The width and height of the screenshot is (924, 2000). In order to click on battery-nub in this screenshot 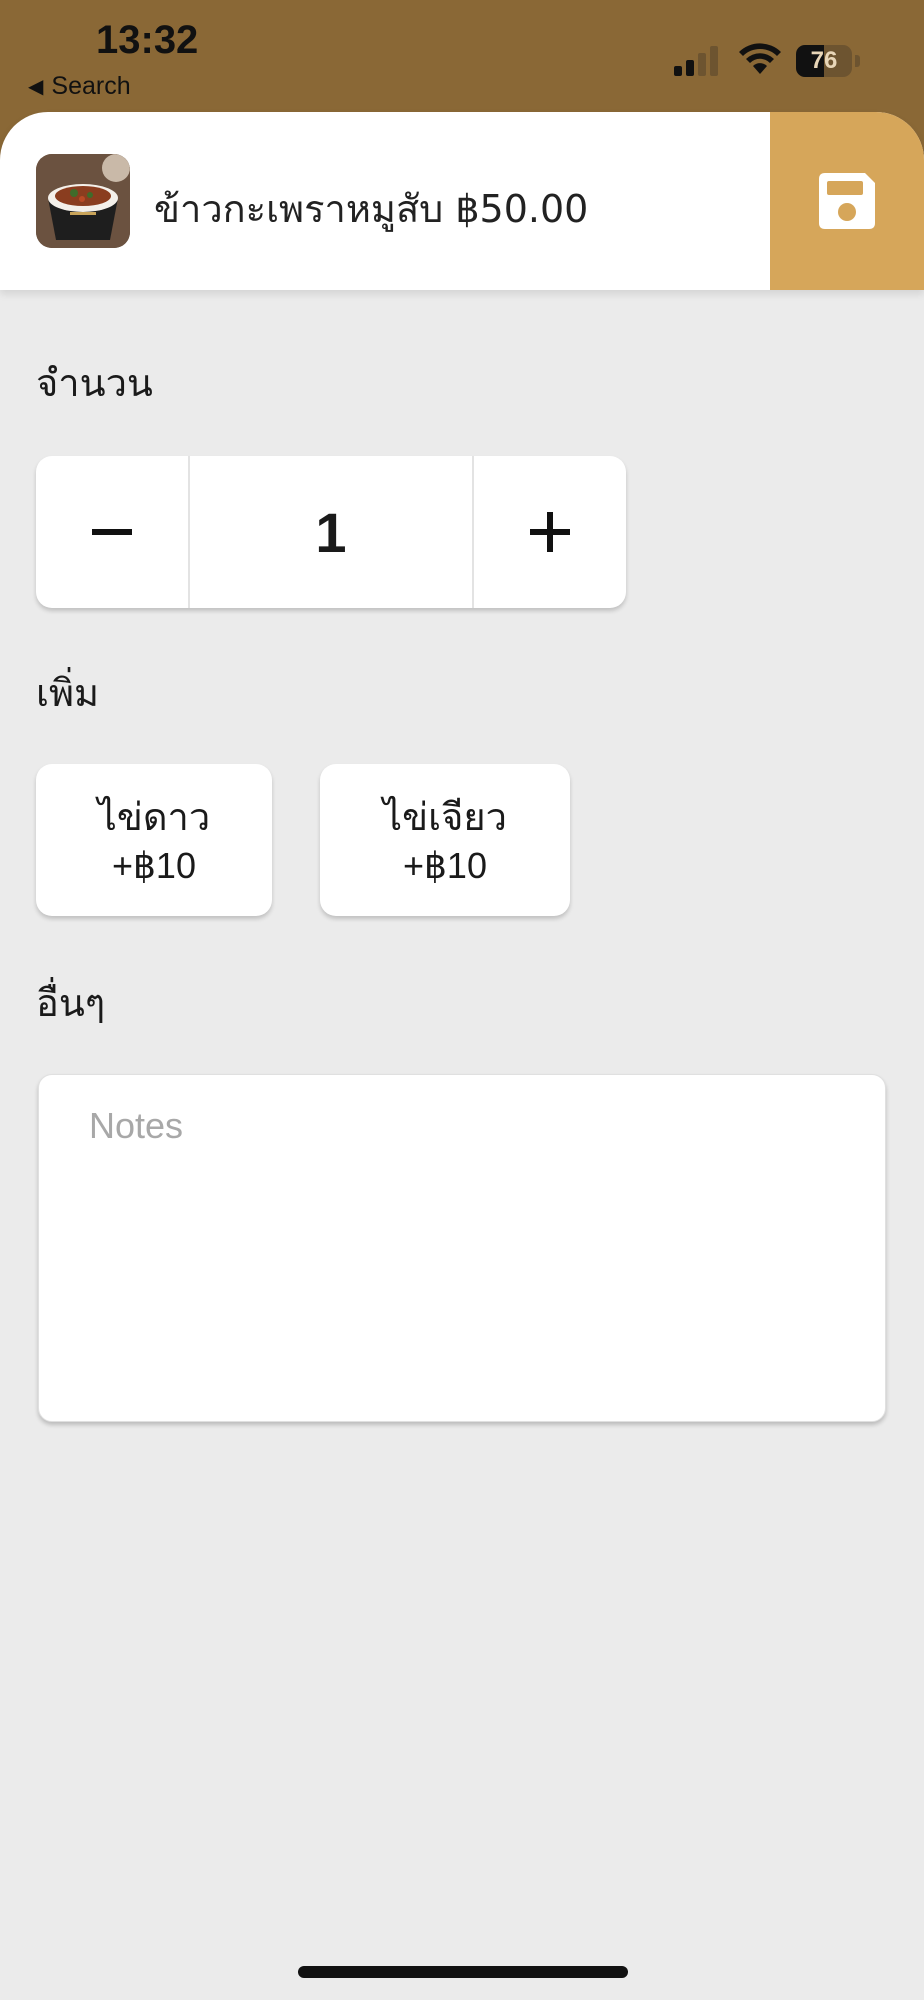, I will do `click(857, 61)`.